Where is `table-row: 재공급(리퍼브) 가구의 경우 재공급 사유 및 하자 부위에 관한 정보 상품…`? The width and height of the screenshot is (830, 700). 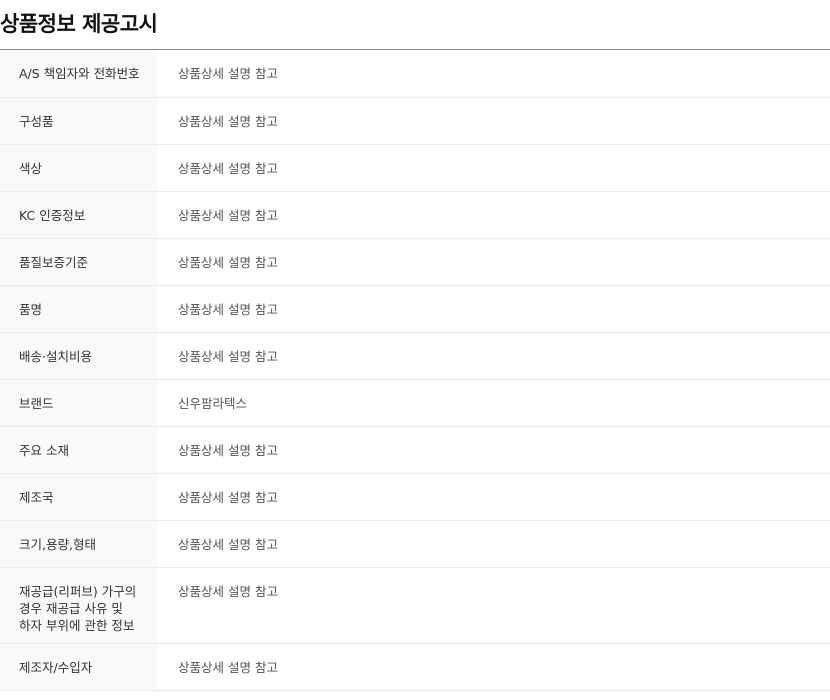
table-row: 재공급(리퍼브) 가구의 경우 재공급 사유 및 하자 부위에 관한 정보 상품… is located at coordinates (415, 605).